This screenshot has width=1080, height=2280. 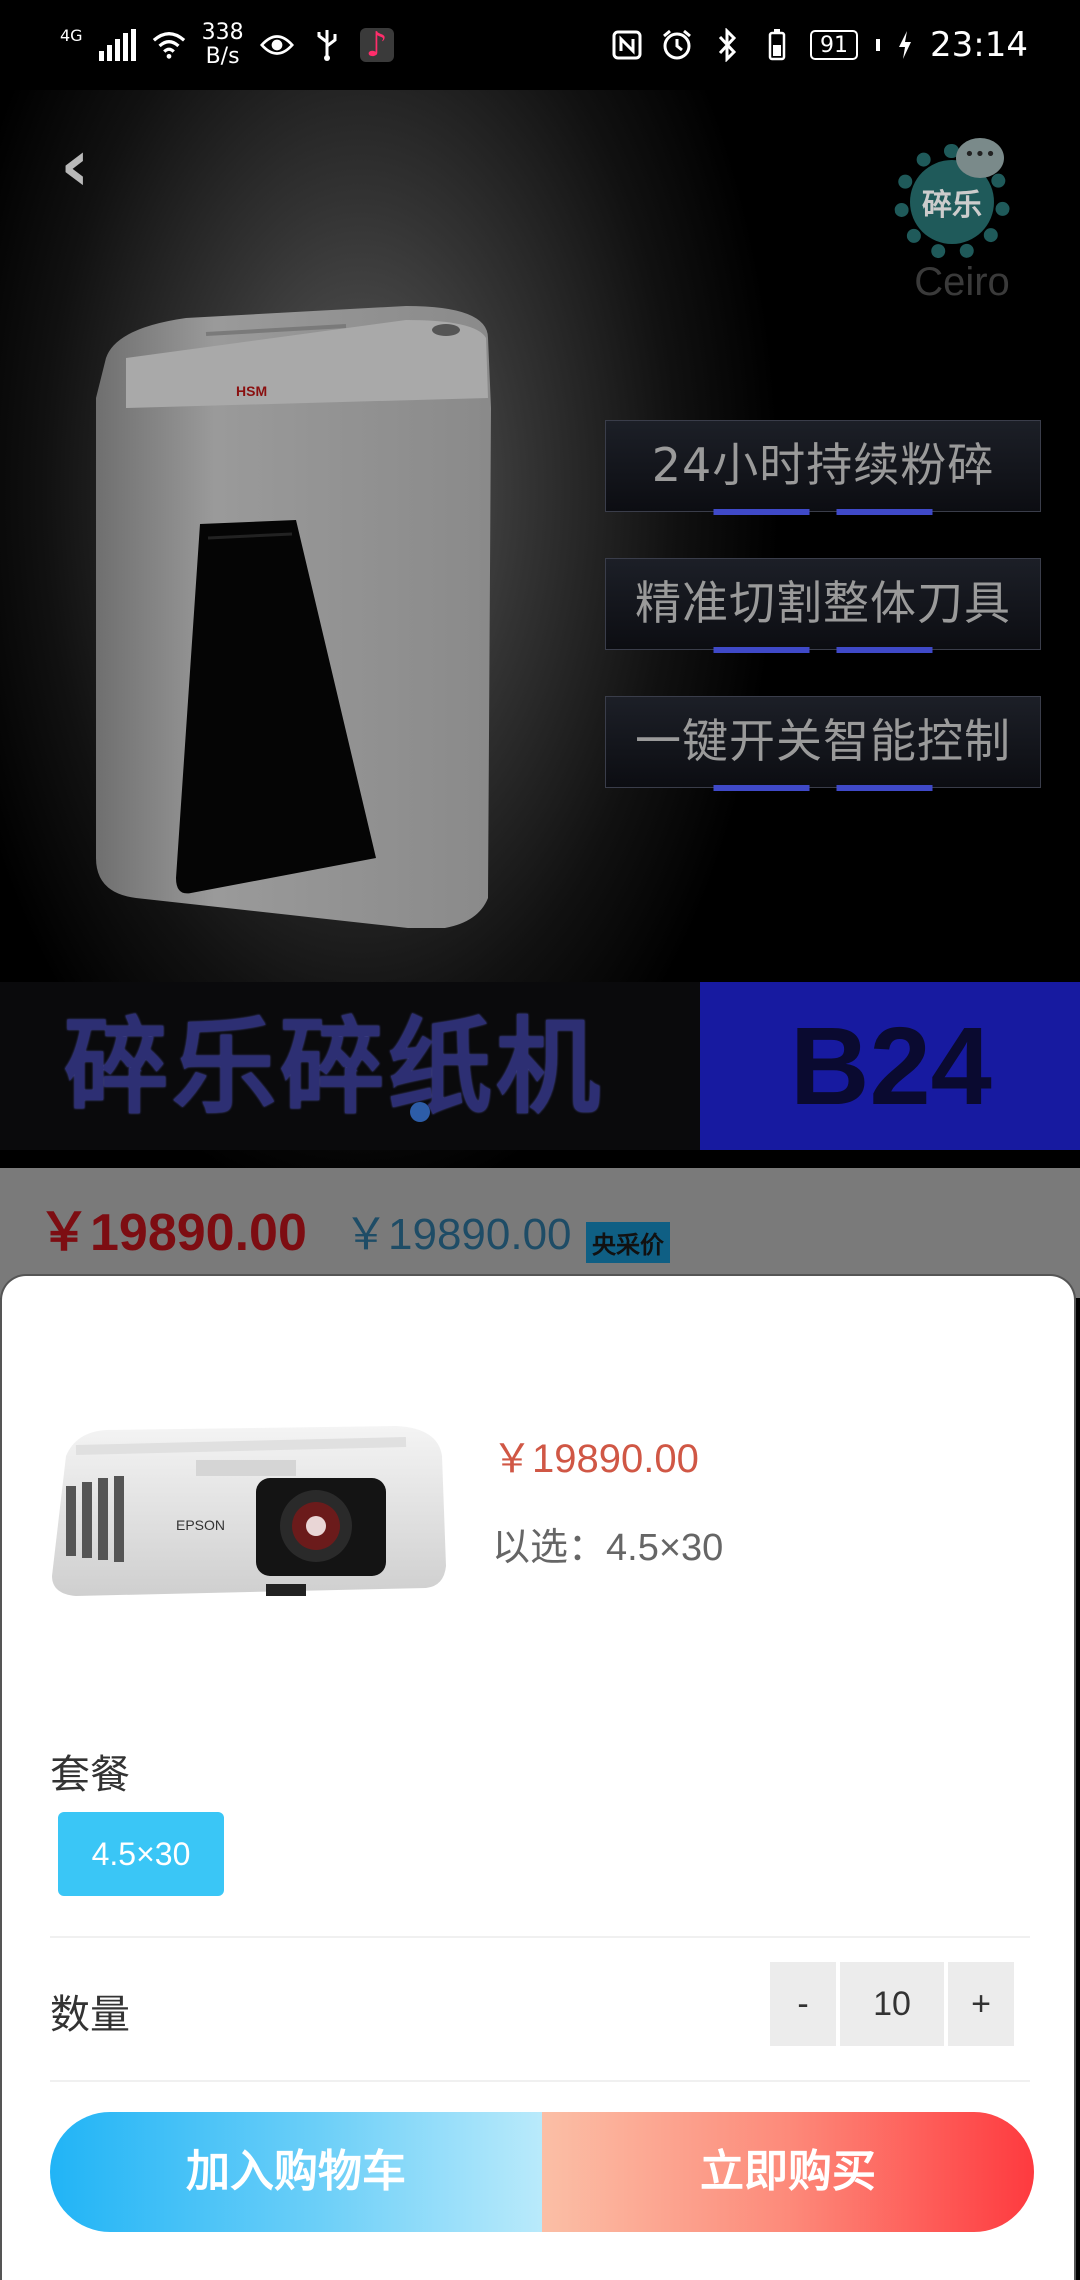 I want to click on alarm-icon, so click(x=677, y=45).